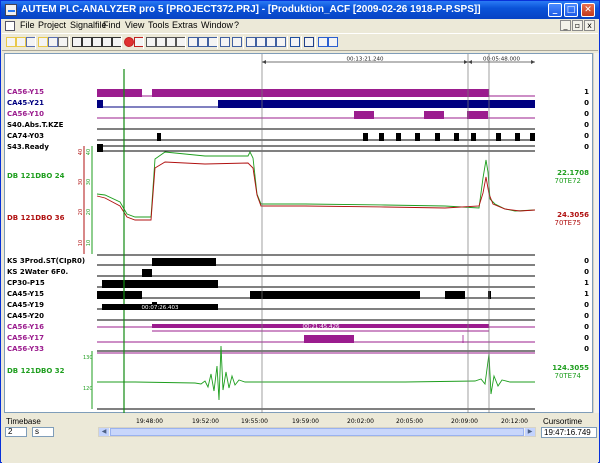 Image resolution: width=600 pixels, height=463 pixels. I want to click on toolbar, so click(300, 42).